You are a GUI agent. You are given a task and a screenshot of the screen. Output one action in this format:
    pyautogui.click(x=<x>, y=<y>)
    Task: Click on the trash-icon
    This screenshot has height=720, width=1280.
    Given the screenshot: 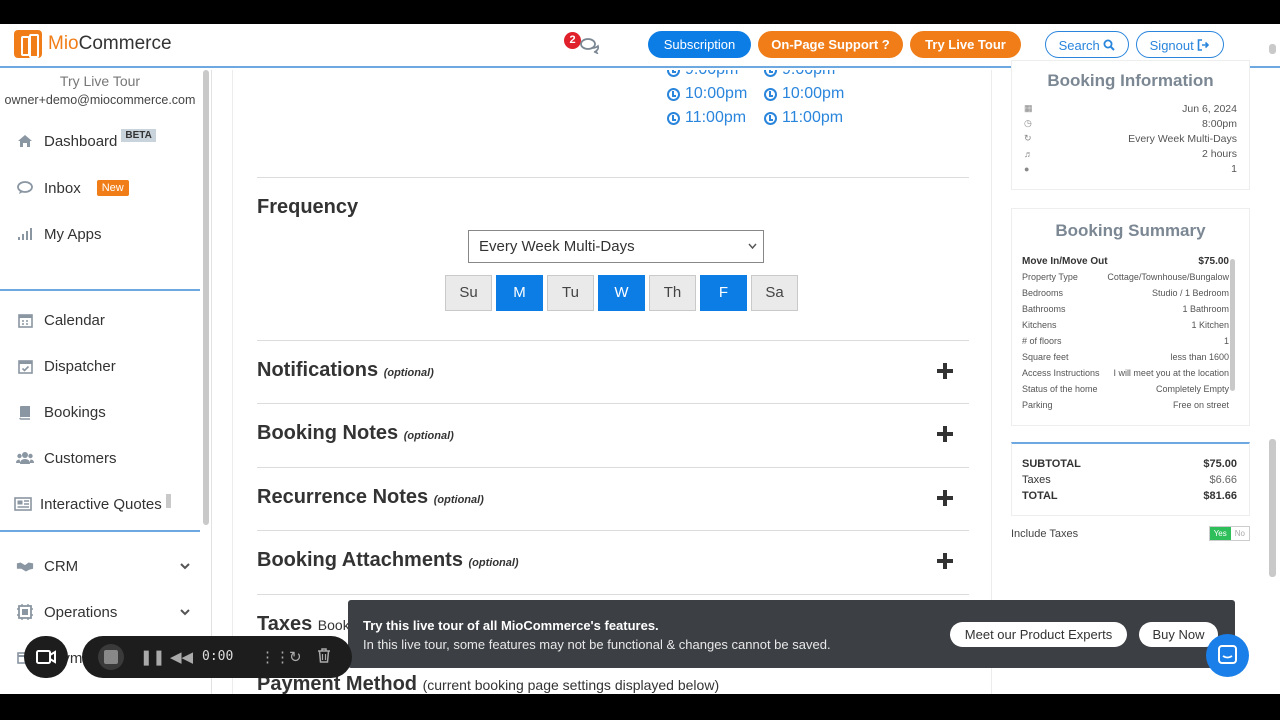 What is the action you would take?
    pyautogui.click(x=324, y=657)
    